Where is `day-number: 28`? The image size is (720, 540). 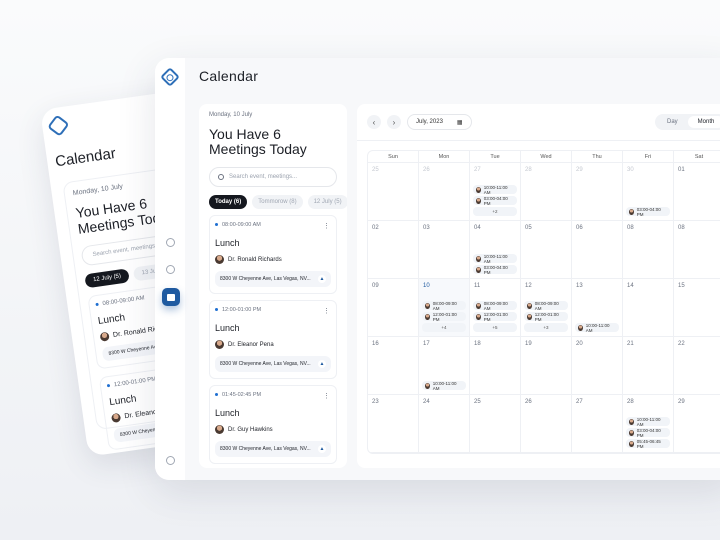
day-number: 28 is located at coordinates (528, 170).